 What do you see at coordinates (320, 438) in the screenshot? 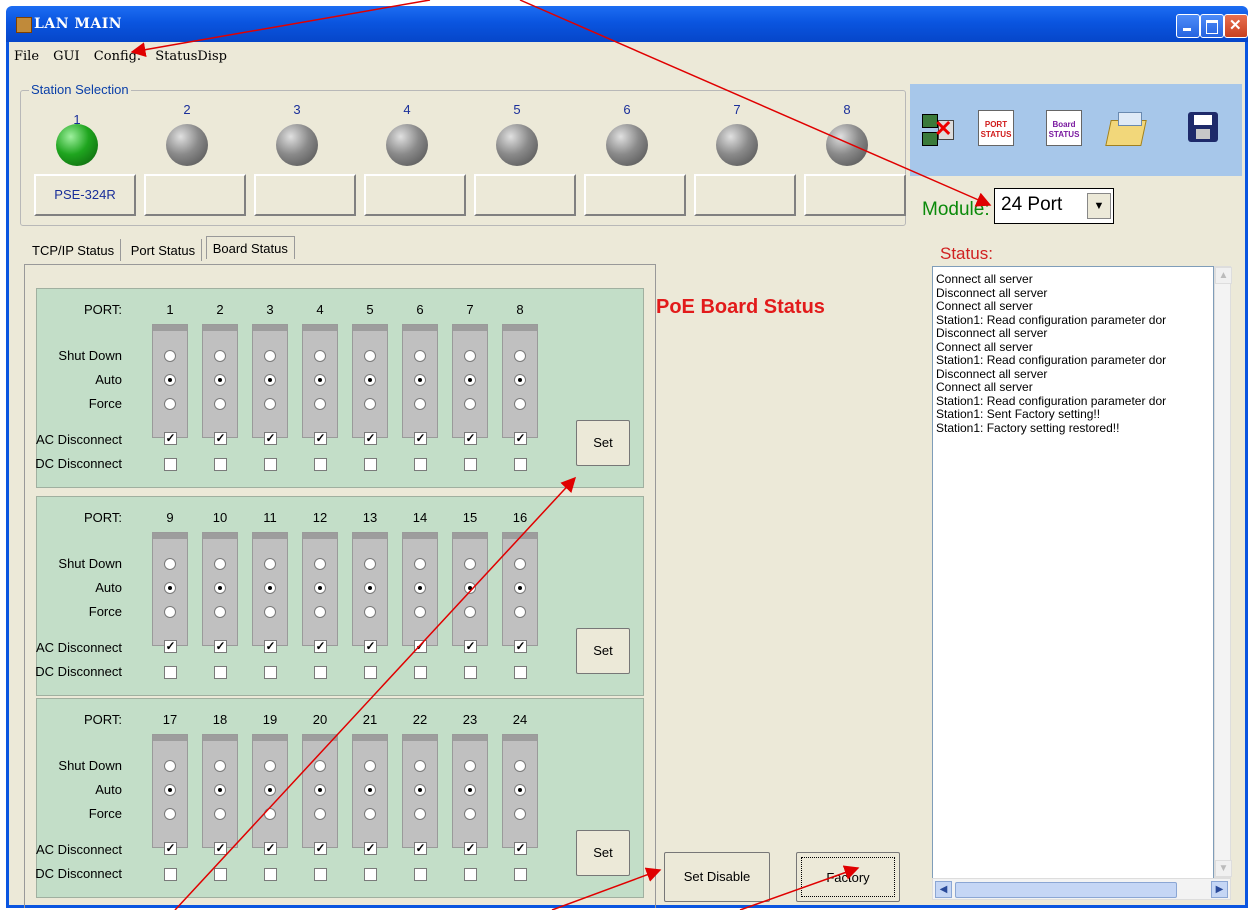
I see `port-4-ac-disconnect-checkbox: ✓` at bounding box center [320, 438].